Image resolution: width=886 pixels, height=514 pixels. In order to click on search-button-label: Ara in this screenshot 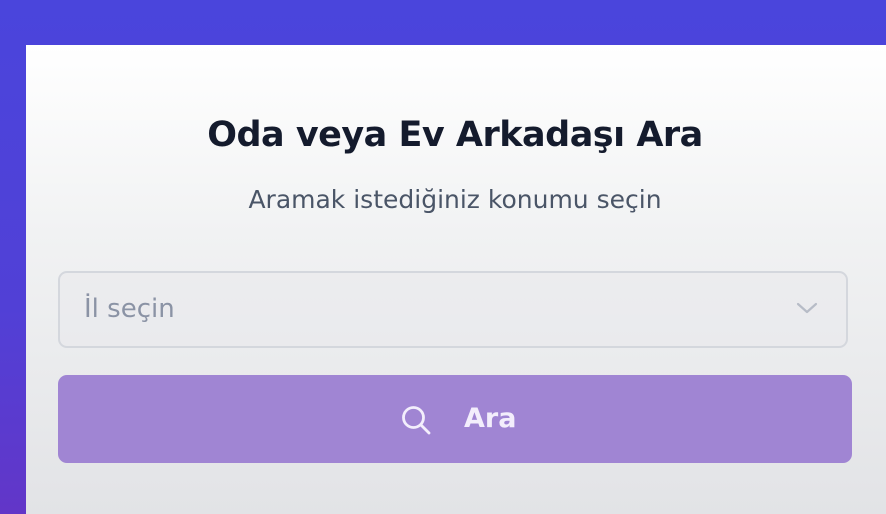, I will do `click(490, 418)`.